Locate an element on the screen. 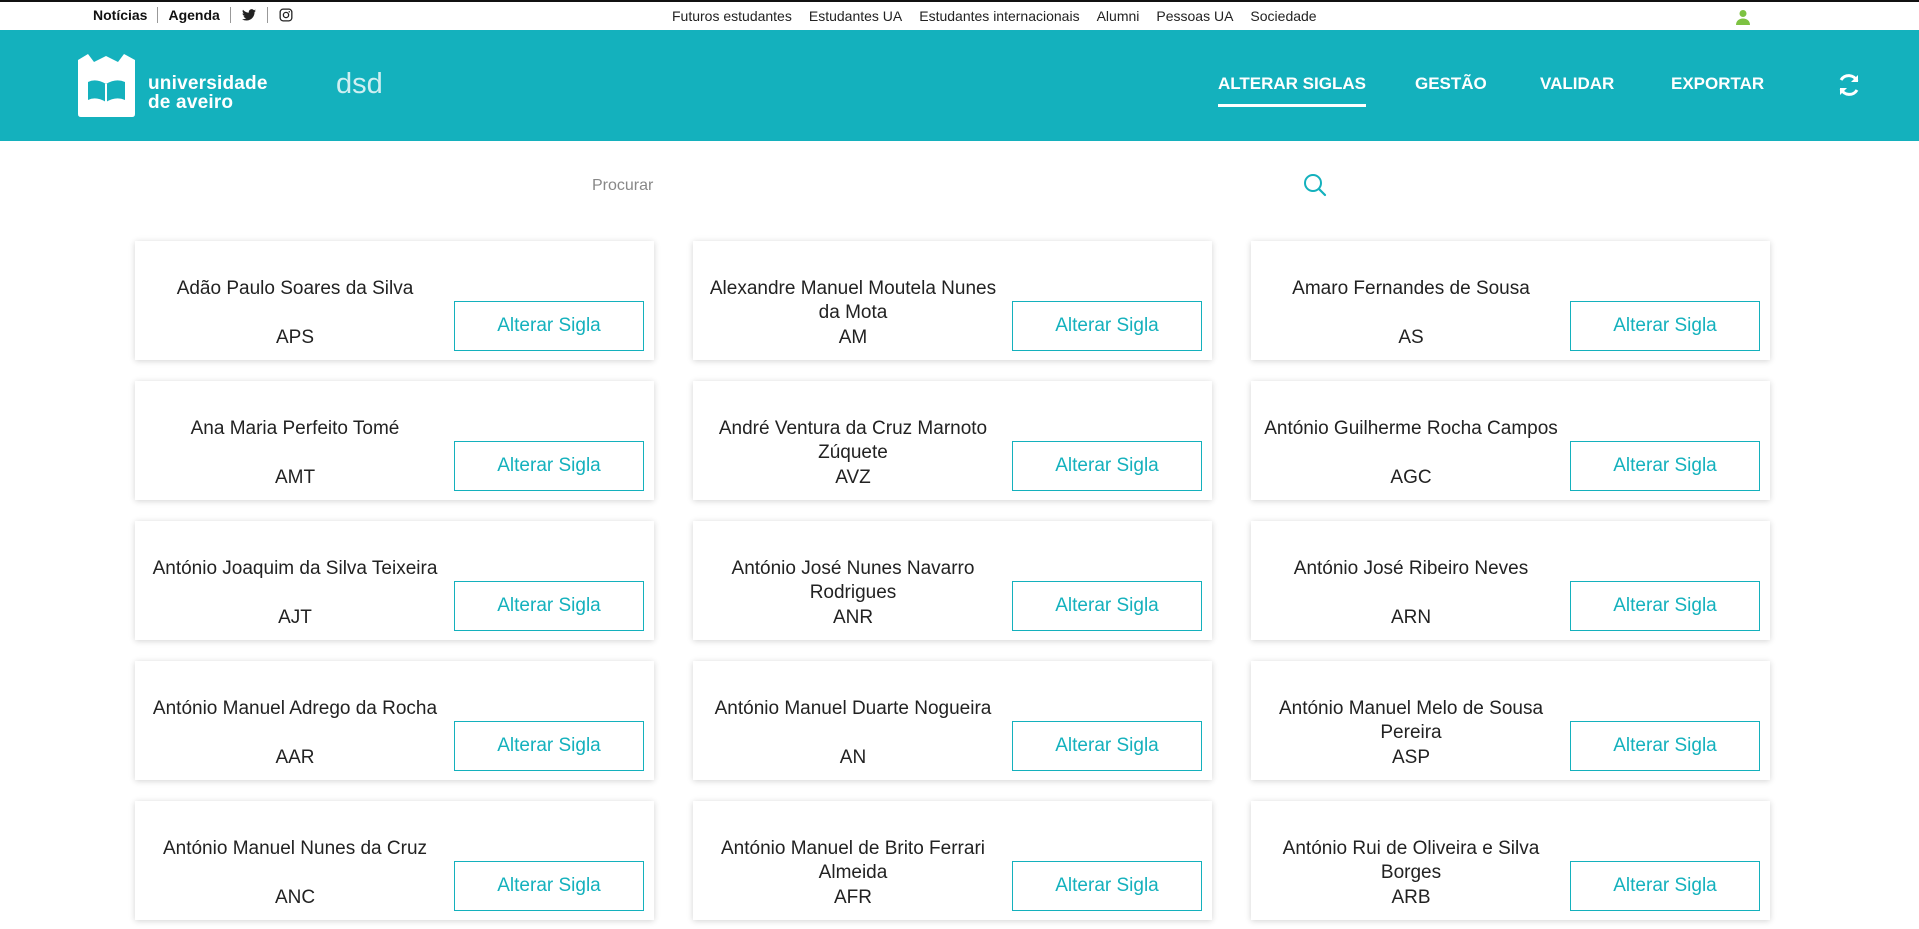 Image resolution: width=1919 pixels, height=929 pixels. sociedade-link: Sociedade is located at coordinates (1283, 16).